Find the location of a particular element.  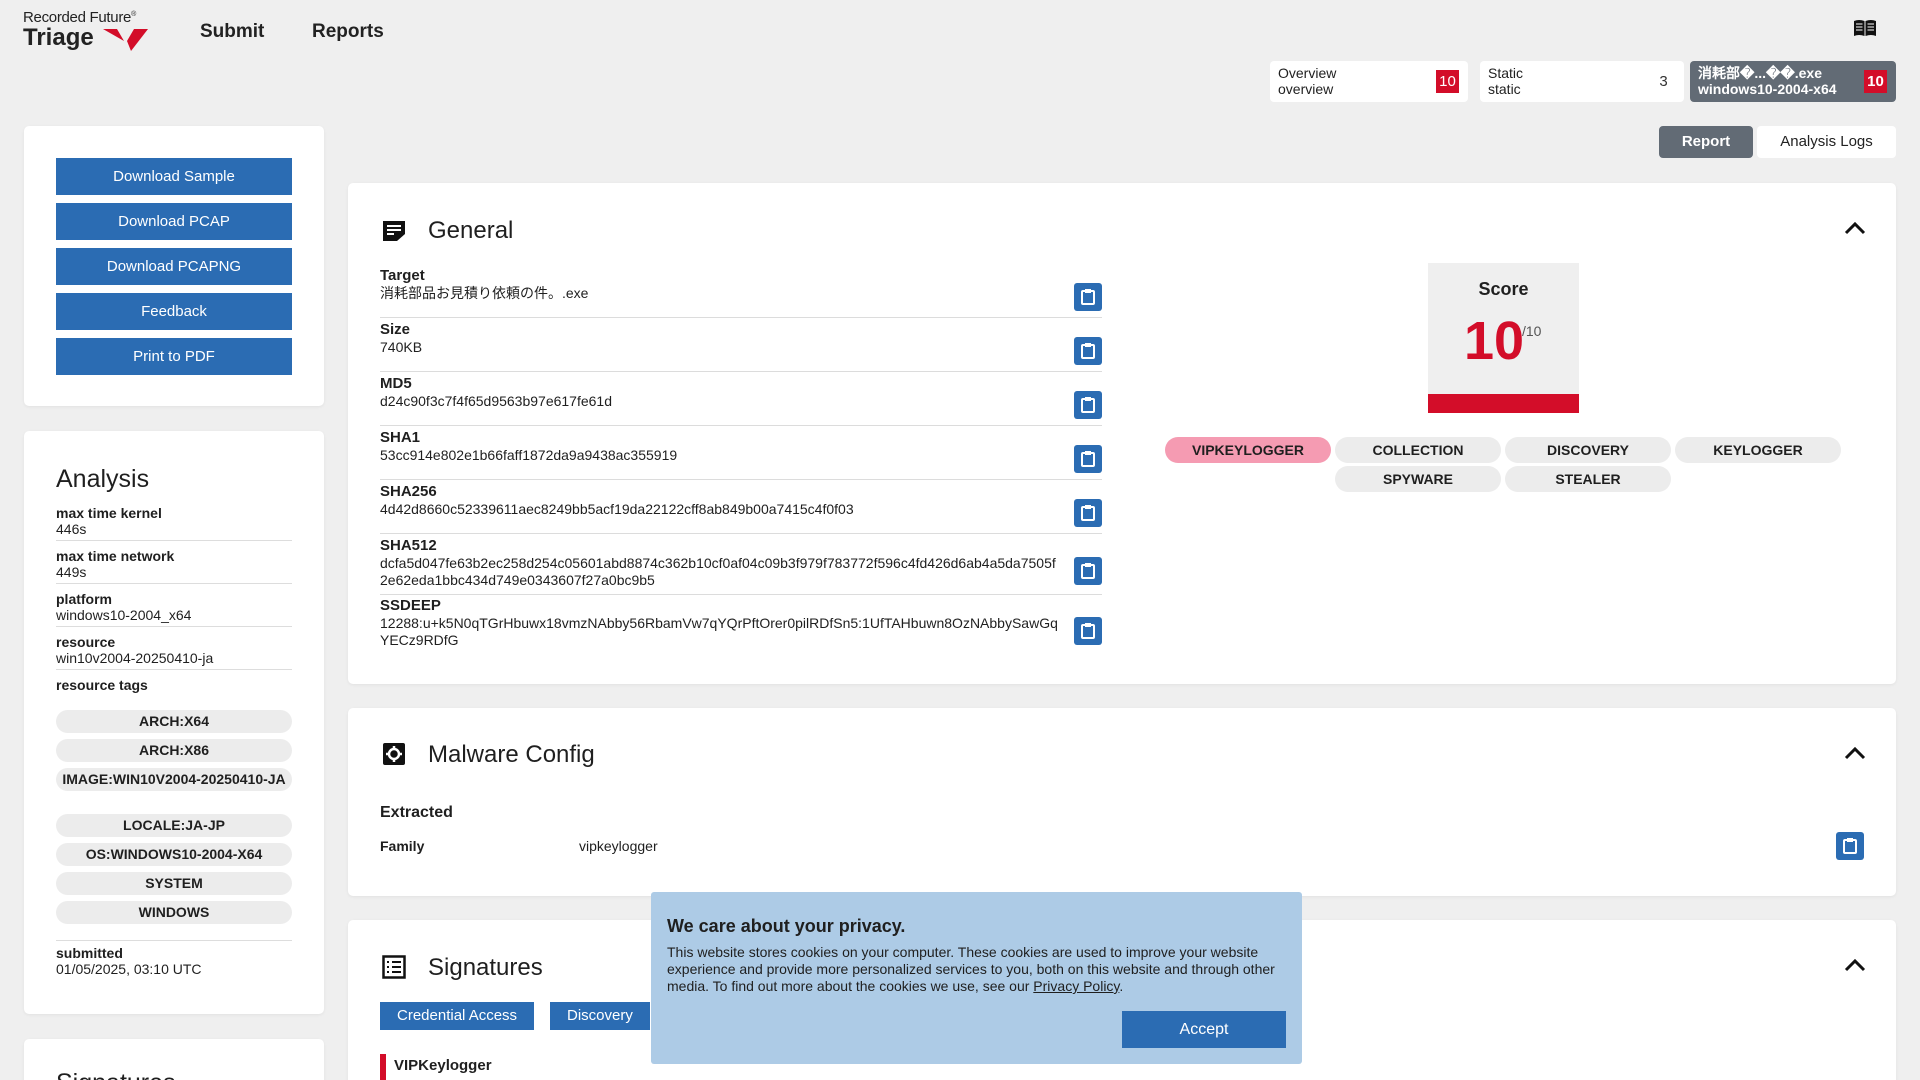

general-note-icon is located at coordinates (394, 231).